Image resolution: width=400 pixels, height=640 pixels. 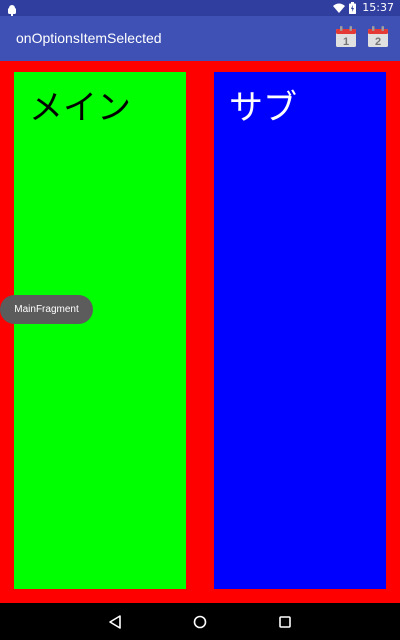 I want to click on calendar-1-label: 1, so click(x=346, y=42).